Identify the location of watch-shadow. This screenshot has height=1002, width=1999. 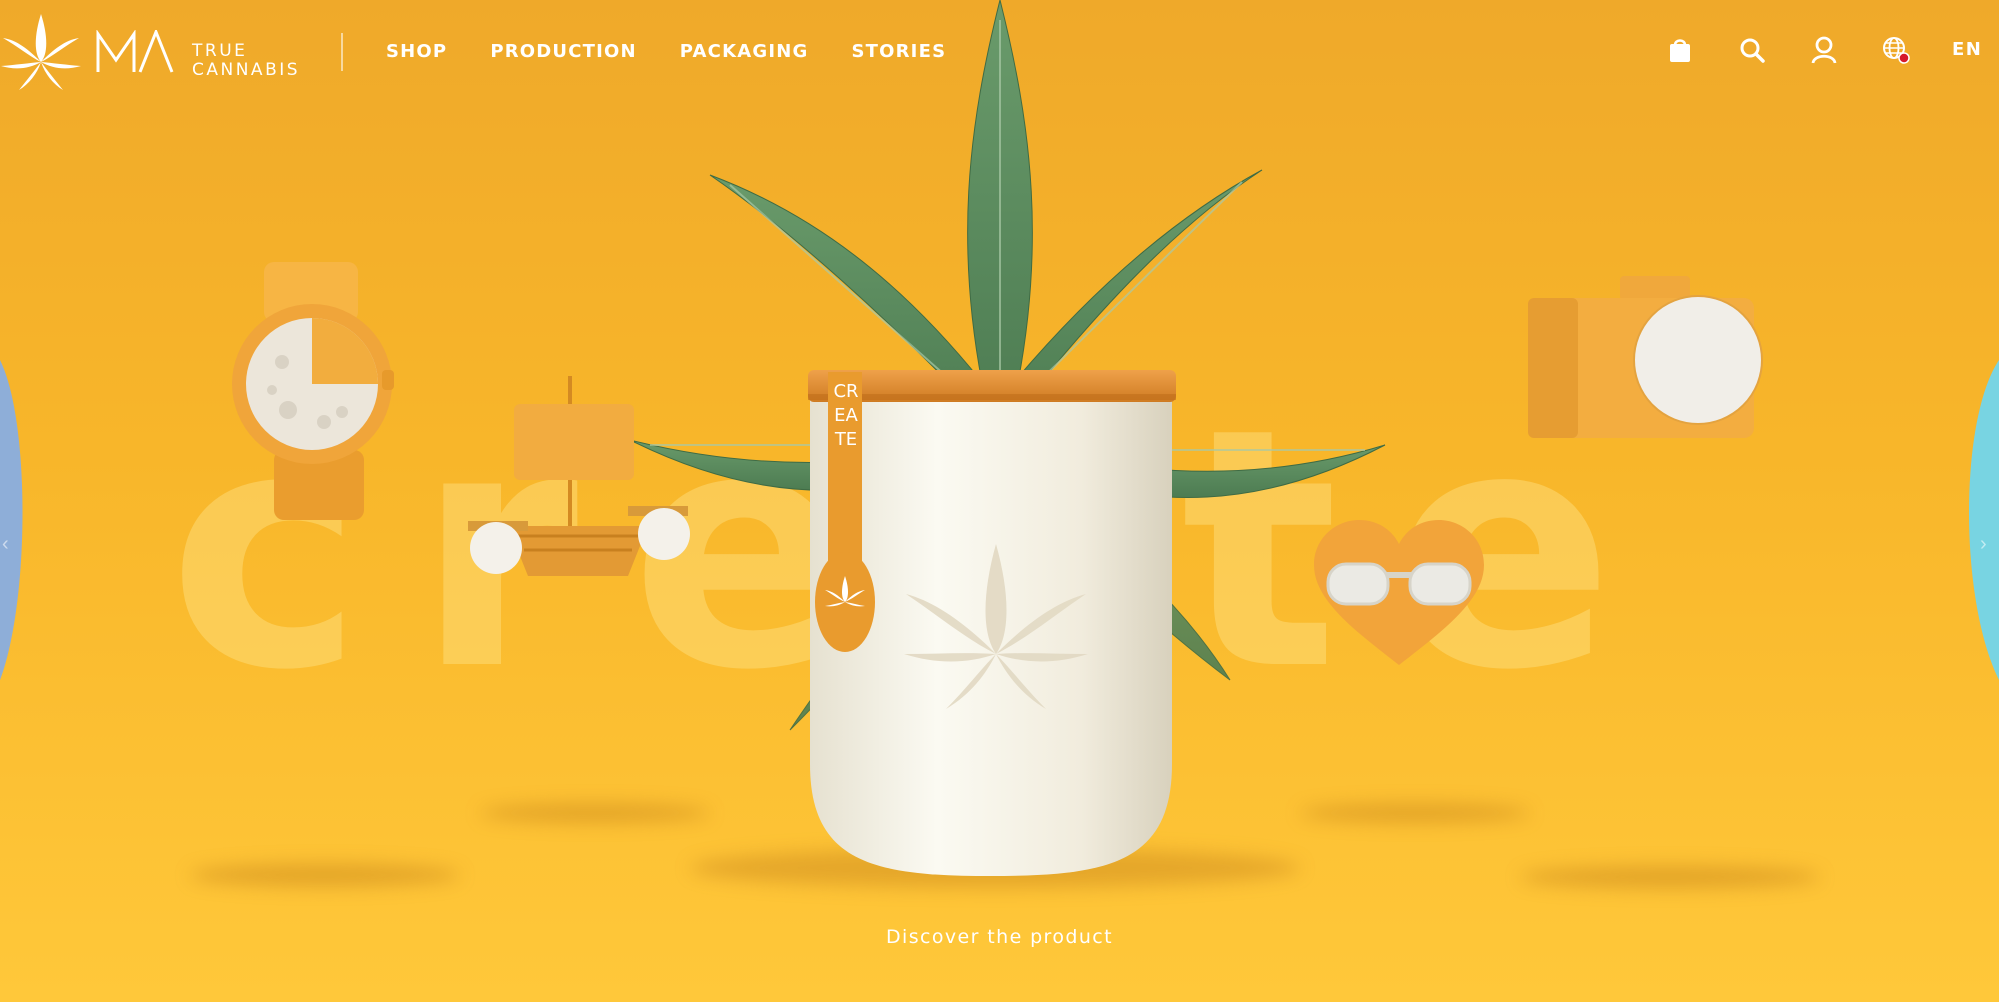
(325, 875).